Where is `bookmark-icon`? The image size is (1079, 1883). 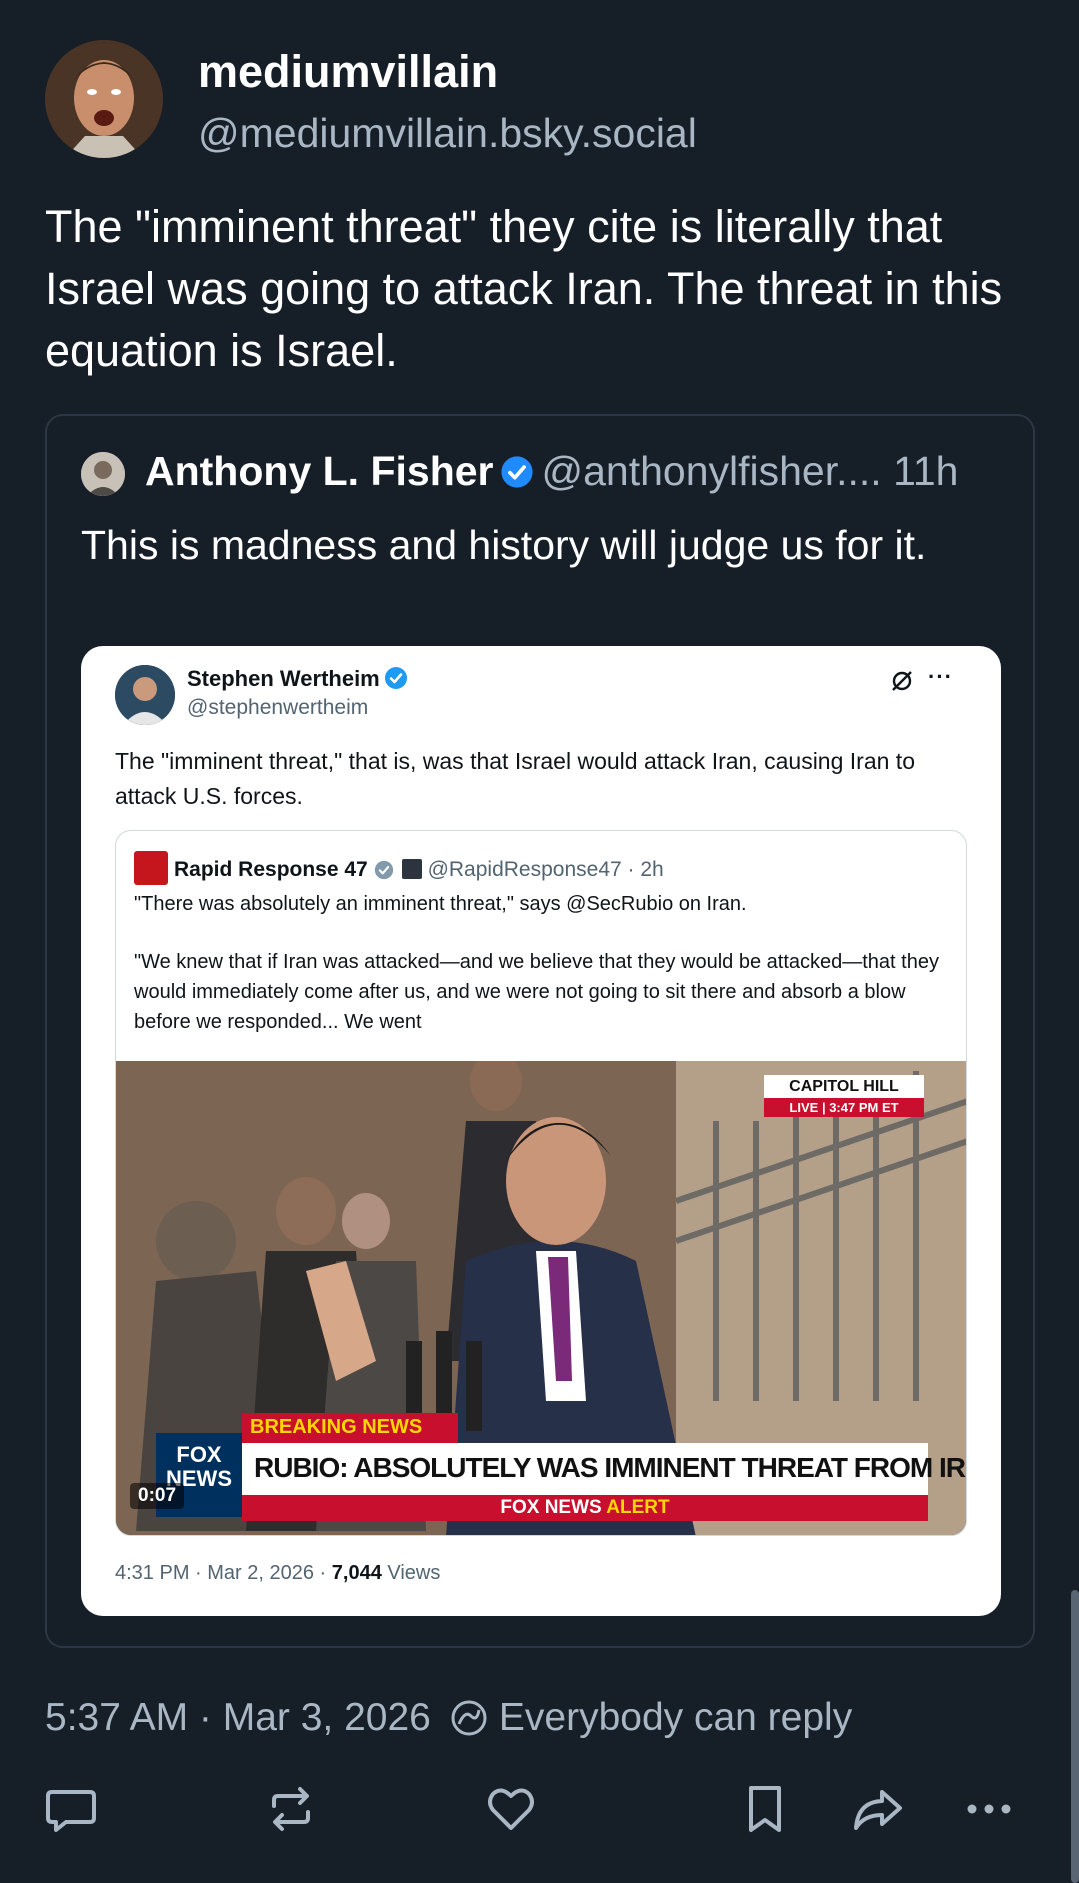 bookmark-icon is located at coordinates (765, 1809).